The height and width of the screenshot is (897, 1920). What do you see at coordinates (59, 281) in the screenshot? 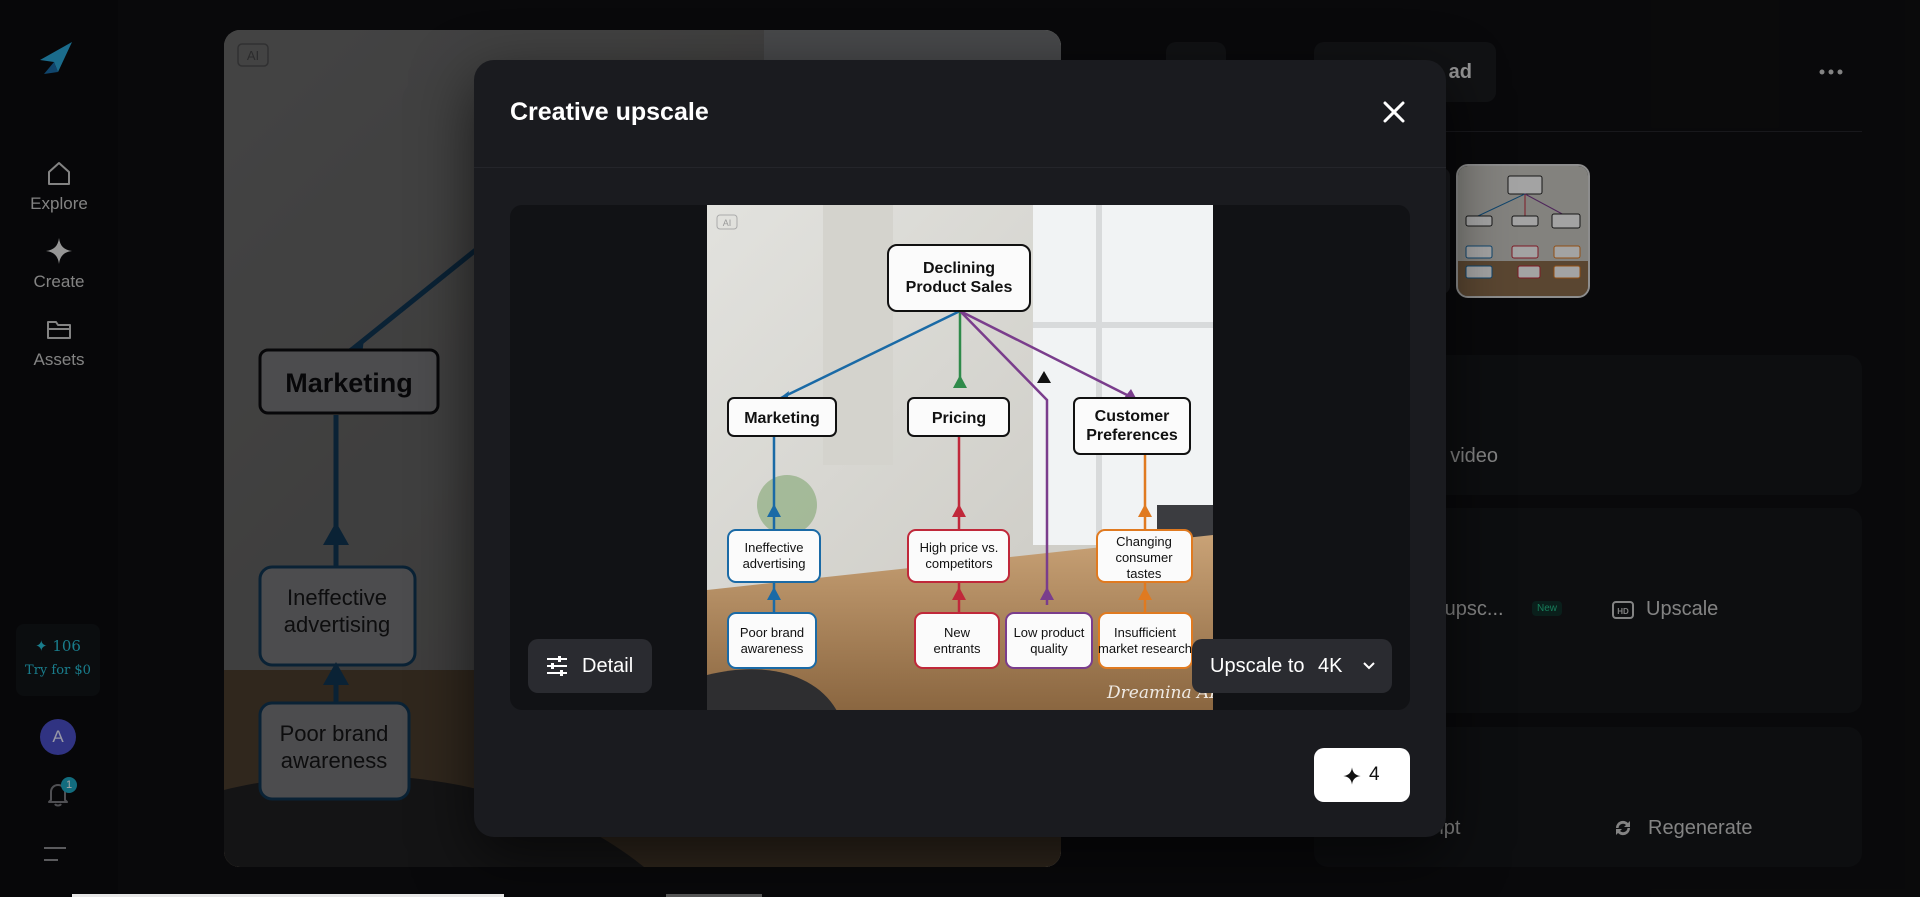
I see `nav-create-label: Create` at bounding box center [59, 281].